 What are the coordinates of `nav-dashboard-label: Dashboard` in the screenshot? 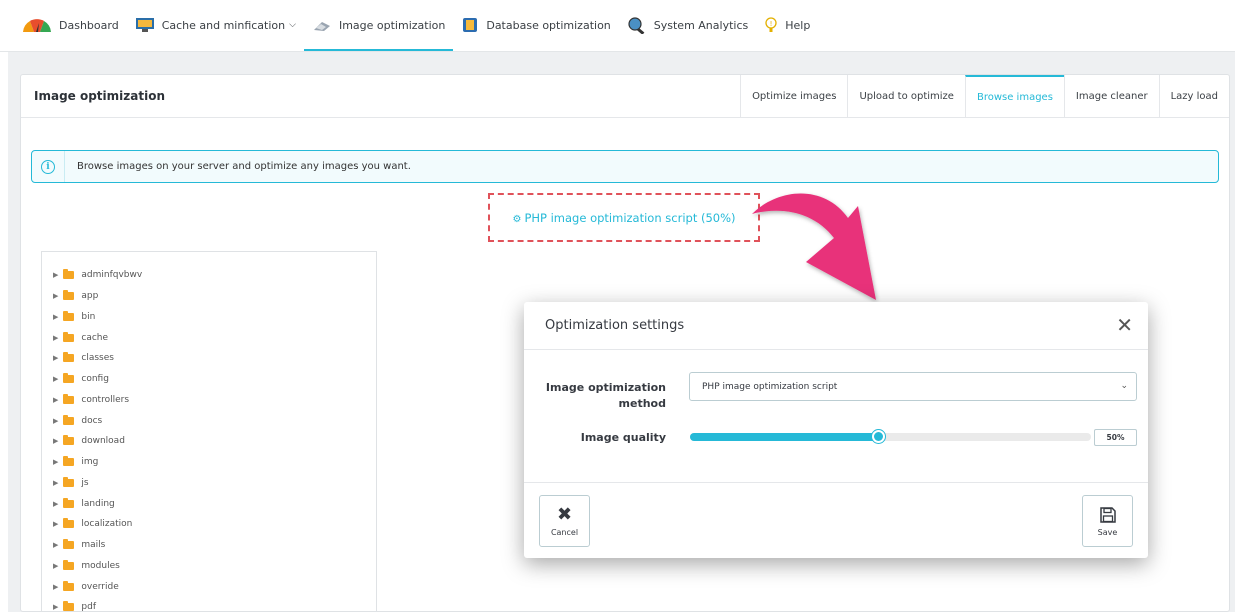 It's located at (89, 25).